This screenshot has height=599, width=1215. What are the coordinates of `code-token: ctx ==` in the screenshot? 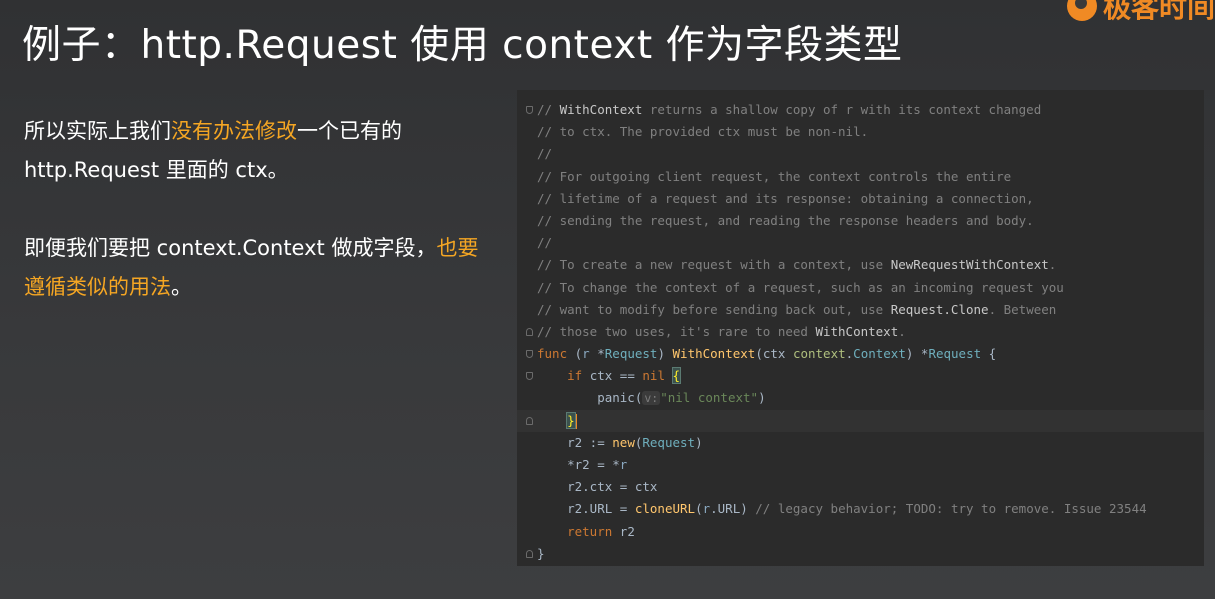 It's located at (612, 376).